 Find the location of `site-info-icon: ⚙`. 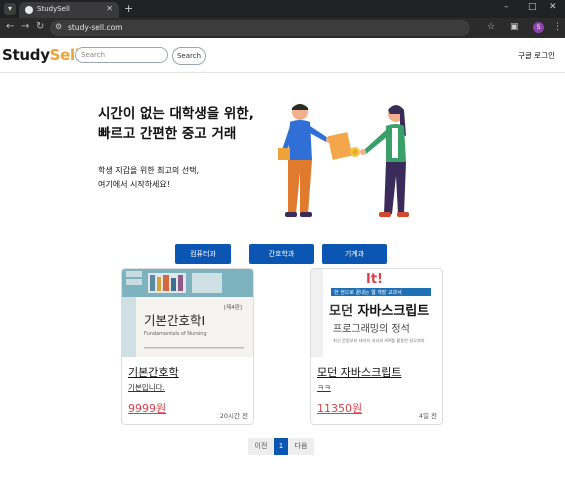

site-info-icon: ⚙ is located at coordinates (58, 26).